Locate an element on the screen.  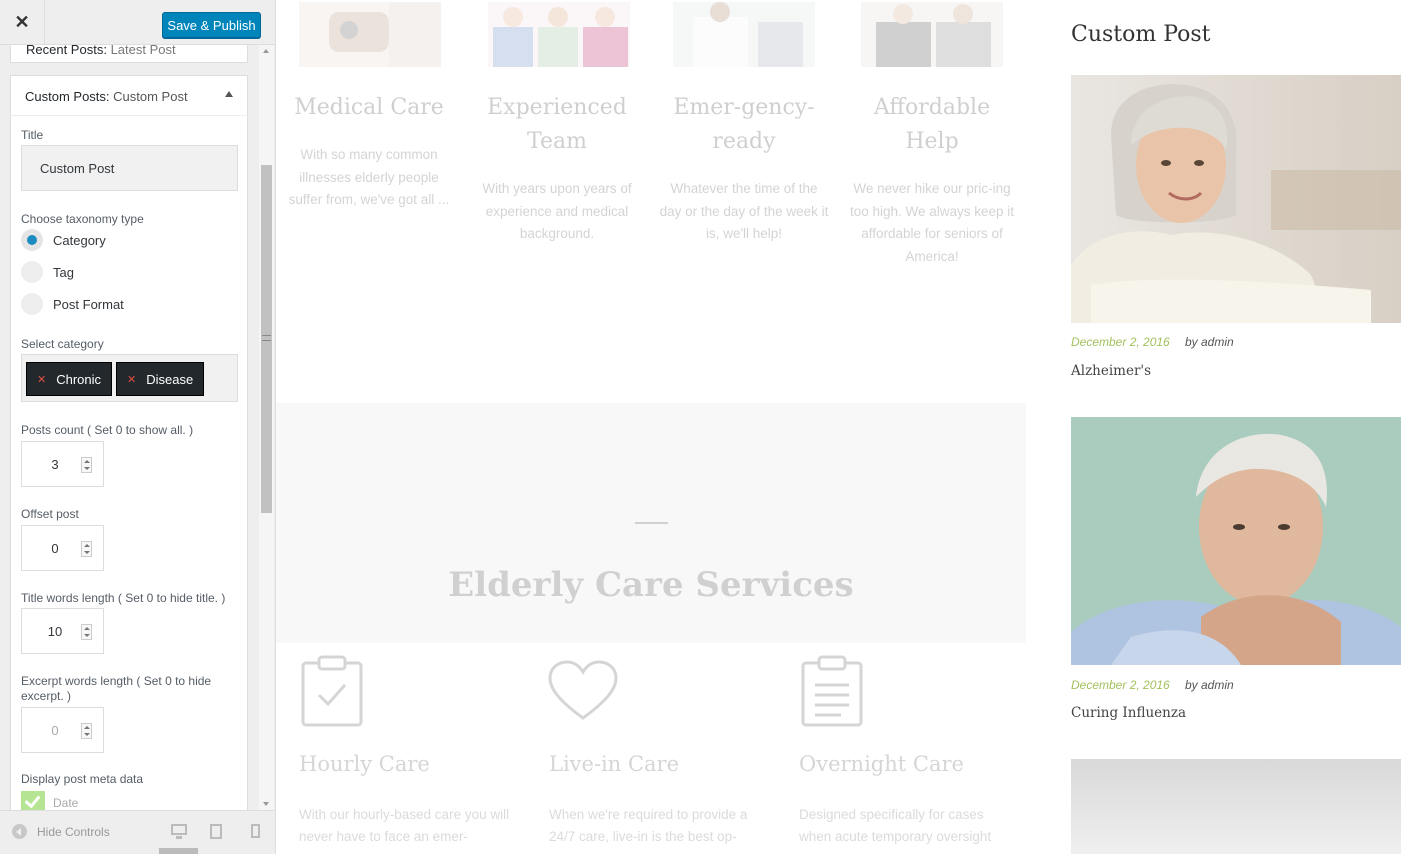
offset-label: Offset post is located at coordinates (50, 514).